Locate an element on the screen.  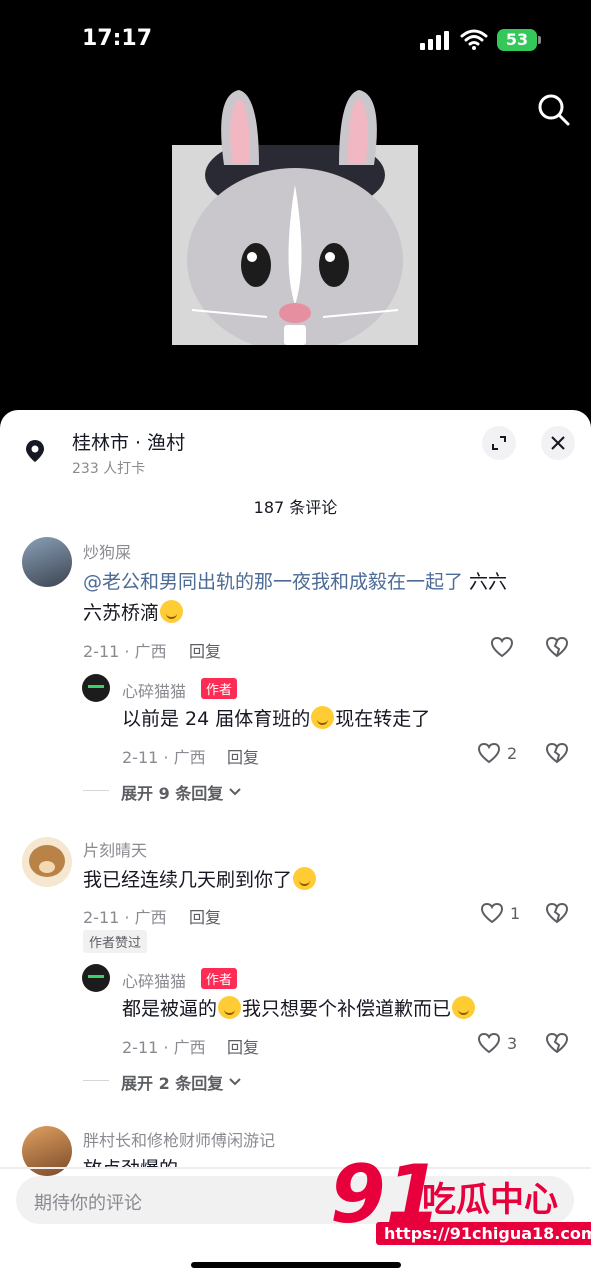
grin-emoji-icon is located at coordinates (172, 611).